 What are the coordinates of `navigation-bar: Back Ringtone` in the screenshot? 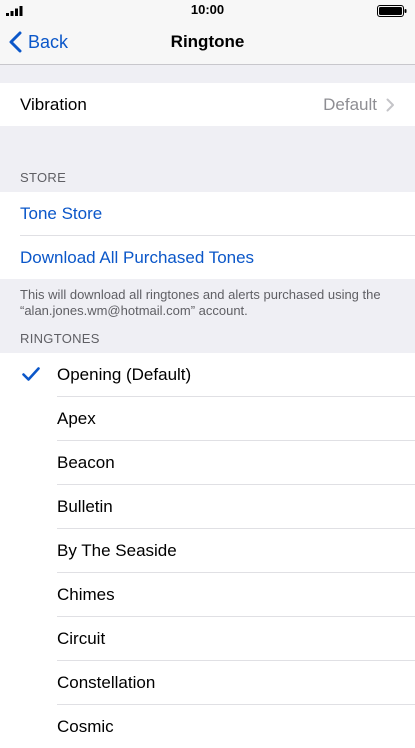 It's located at (207, 42).